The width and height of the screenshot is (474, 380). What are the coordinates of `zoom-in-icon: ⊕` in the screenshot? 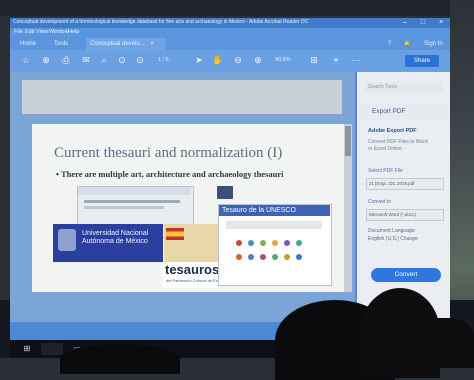 It's located at (258, 60).